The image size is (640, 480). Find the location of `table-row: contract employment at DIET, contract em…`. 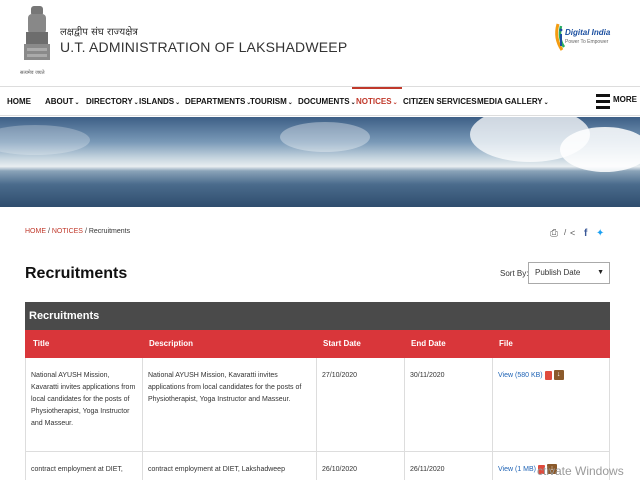

table-row: contract employment at DIET, contract em… is located at coordinates (317, 466).